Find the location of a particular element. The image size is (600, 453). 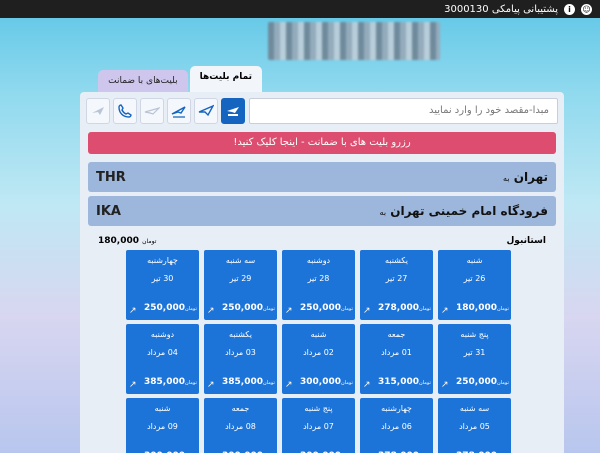

airline-row: تومان 180,000 استانبول is located at coordinates (322, 243).